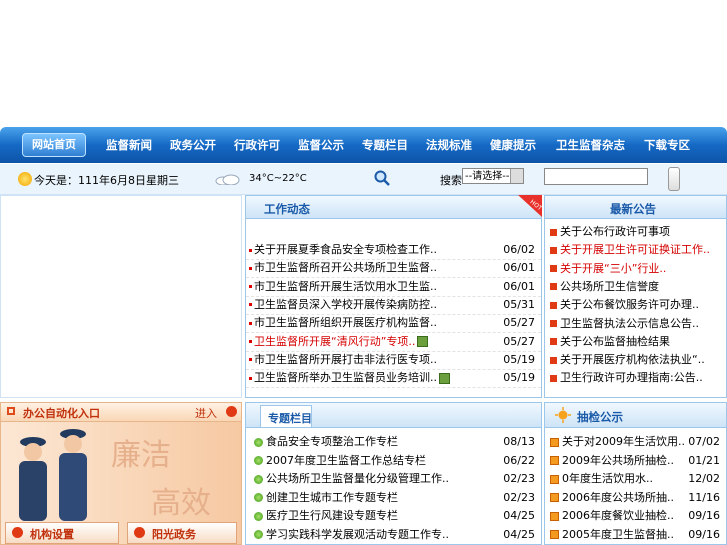  I want to click on news-title-link: 关于开展夏季食品安全专项检查工作.., so click(343, 250).